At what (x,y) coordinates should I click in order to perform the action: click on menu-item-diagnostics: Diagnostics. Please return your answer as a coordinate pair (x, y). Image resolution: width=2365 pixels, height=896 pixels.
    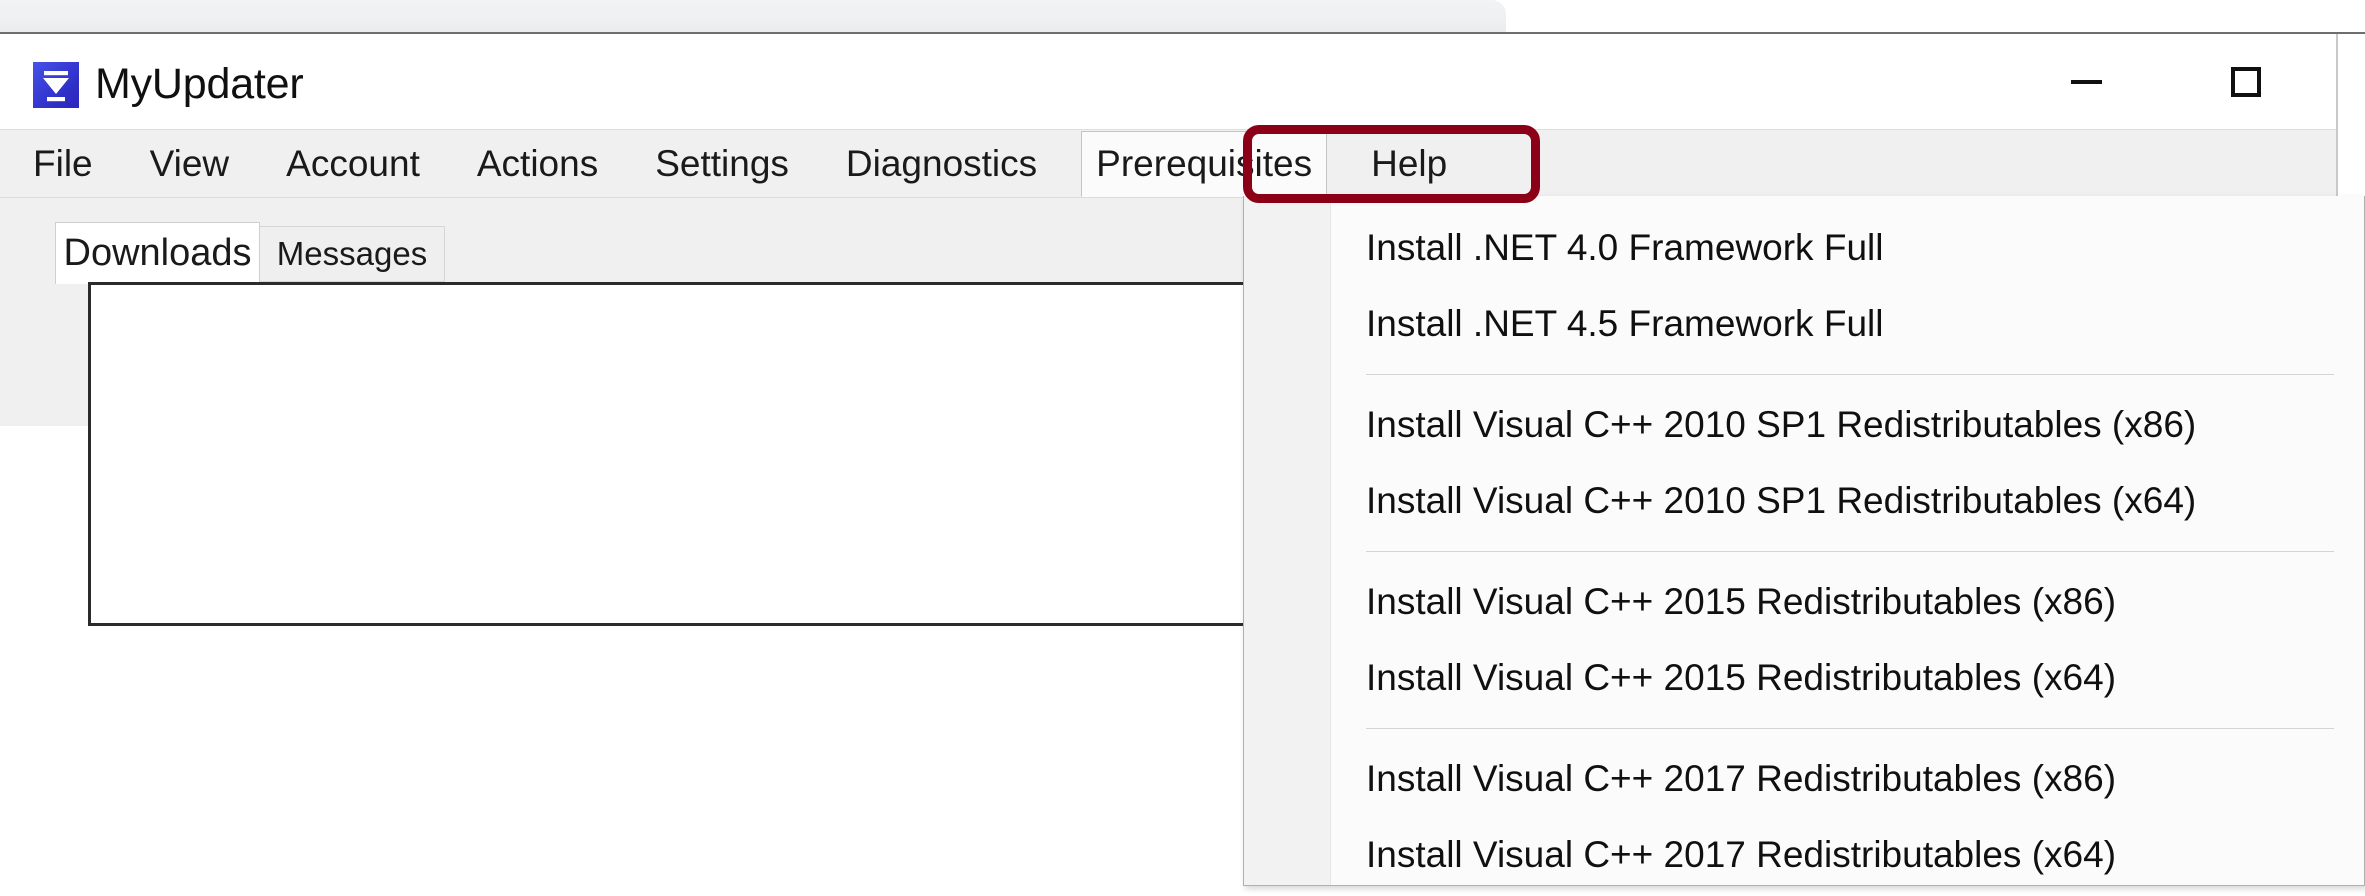
    Looking at the image, I should click on (941, 164).